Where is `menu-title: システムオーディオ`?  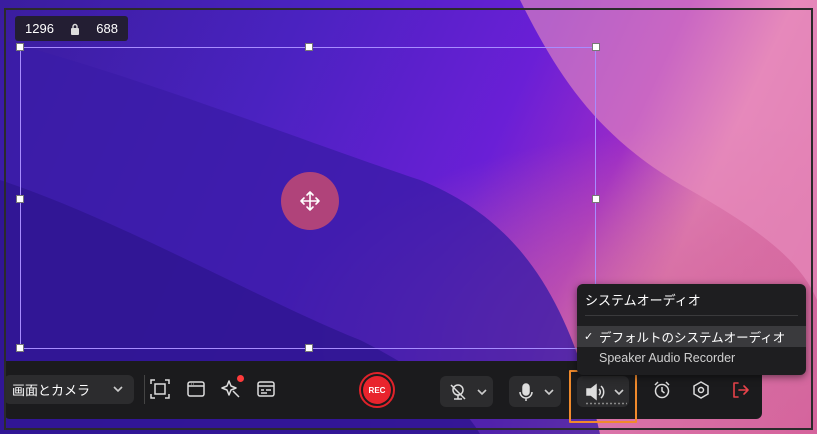
menu-title: システムオーディオ is located at coordinates (643, 300).